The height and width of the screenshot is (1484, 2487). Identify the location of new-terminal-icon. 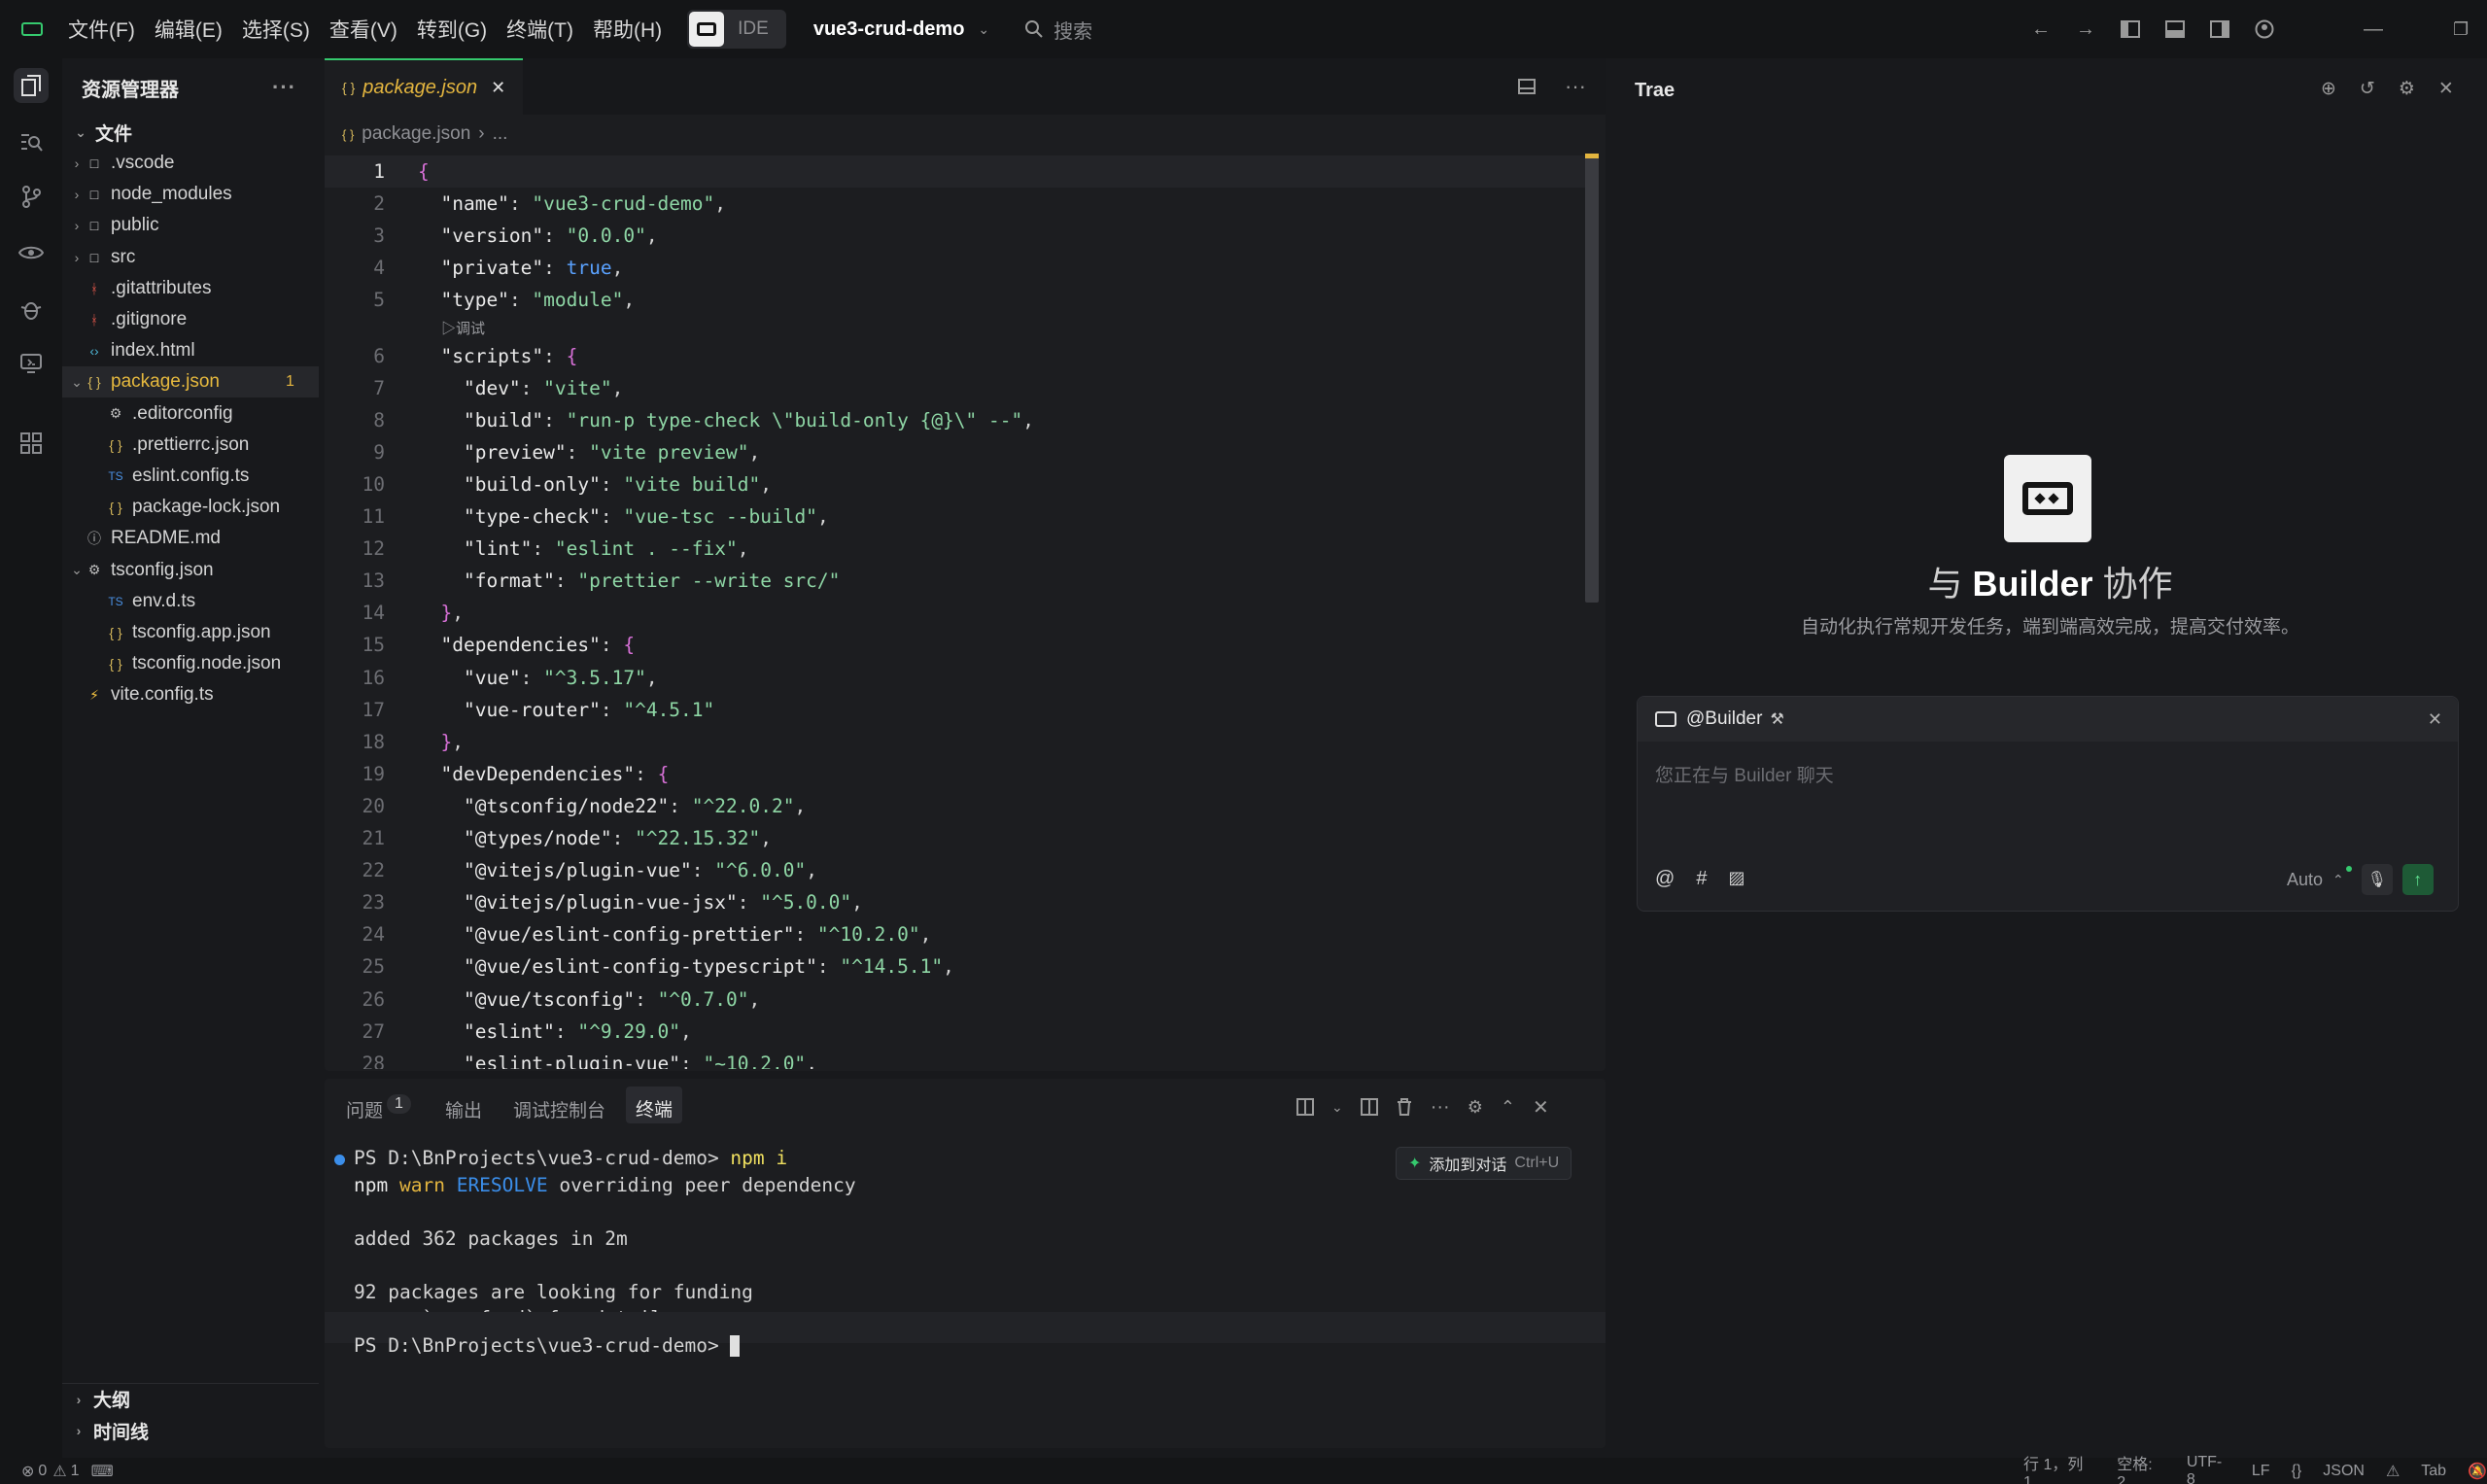
(1305, 1107).